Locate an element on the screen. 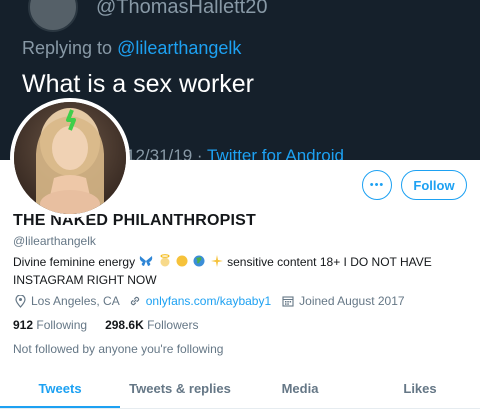 The width and height of the screenshot is (480, 409). profile-joined-date: Joined August 2017 is located at coordinates (352, 301).